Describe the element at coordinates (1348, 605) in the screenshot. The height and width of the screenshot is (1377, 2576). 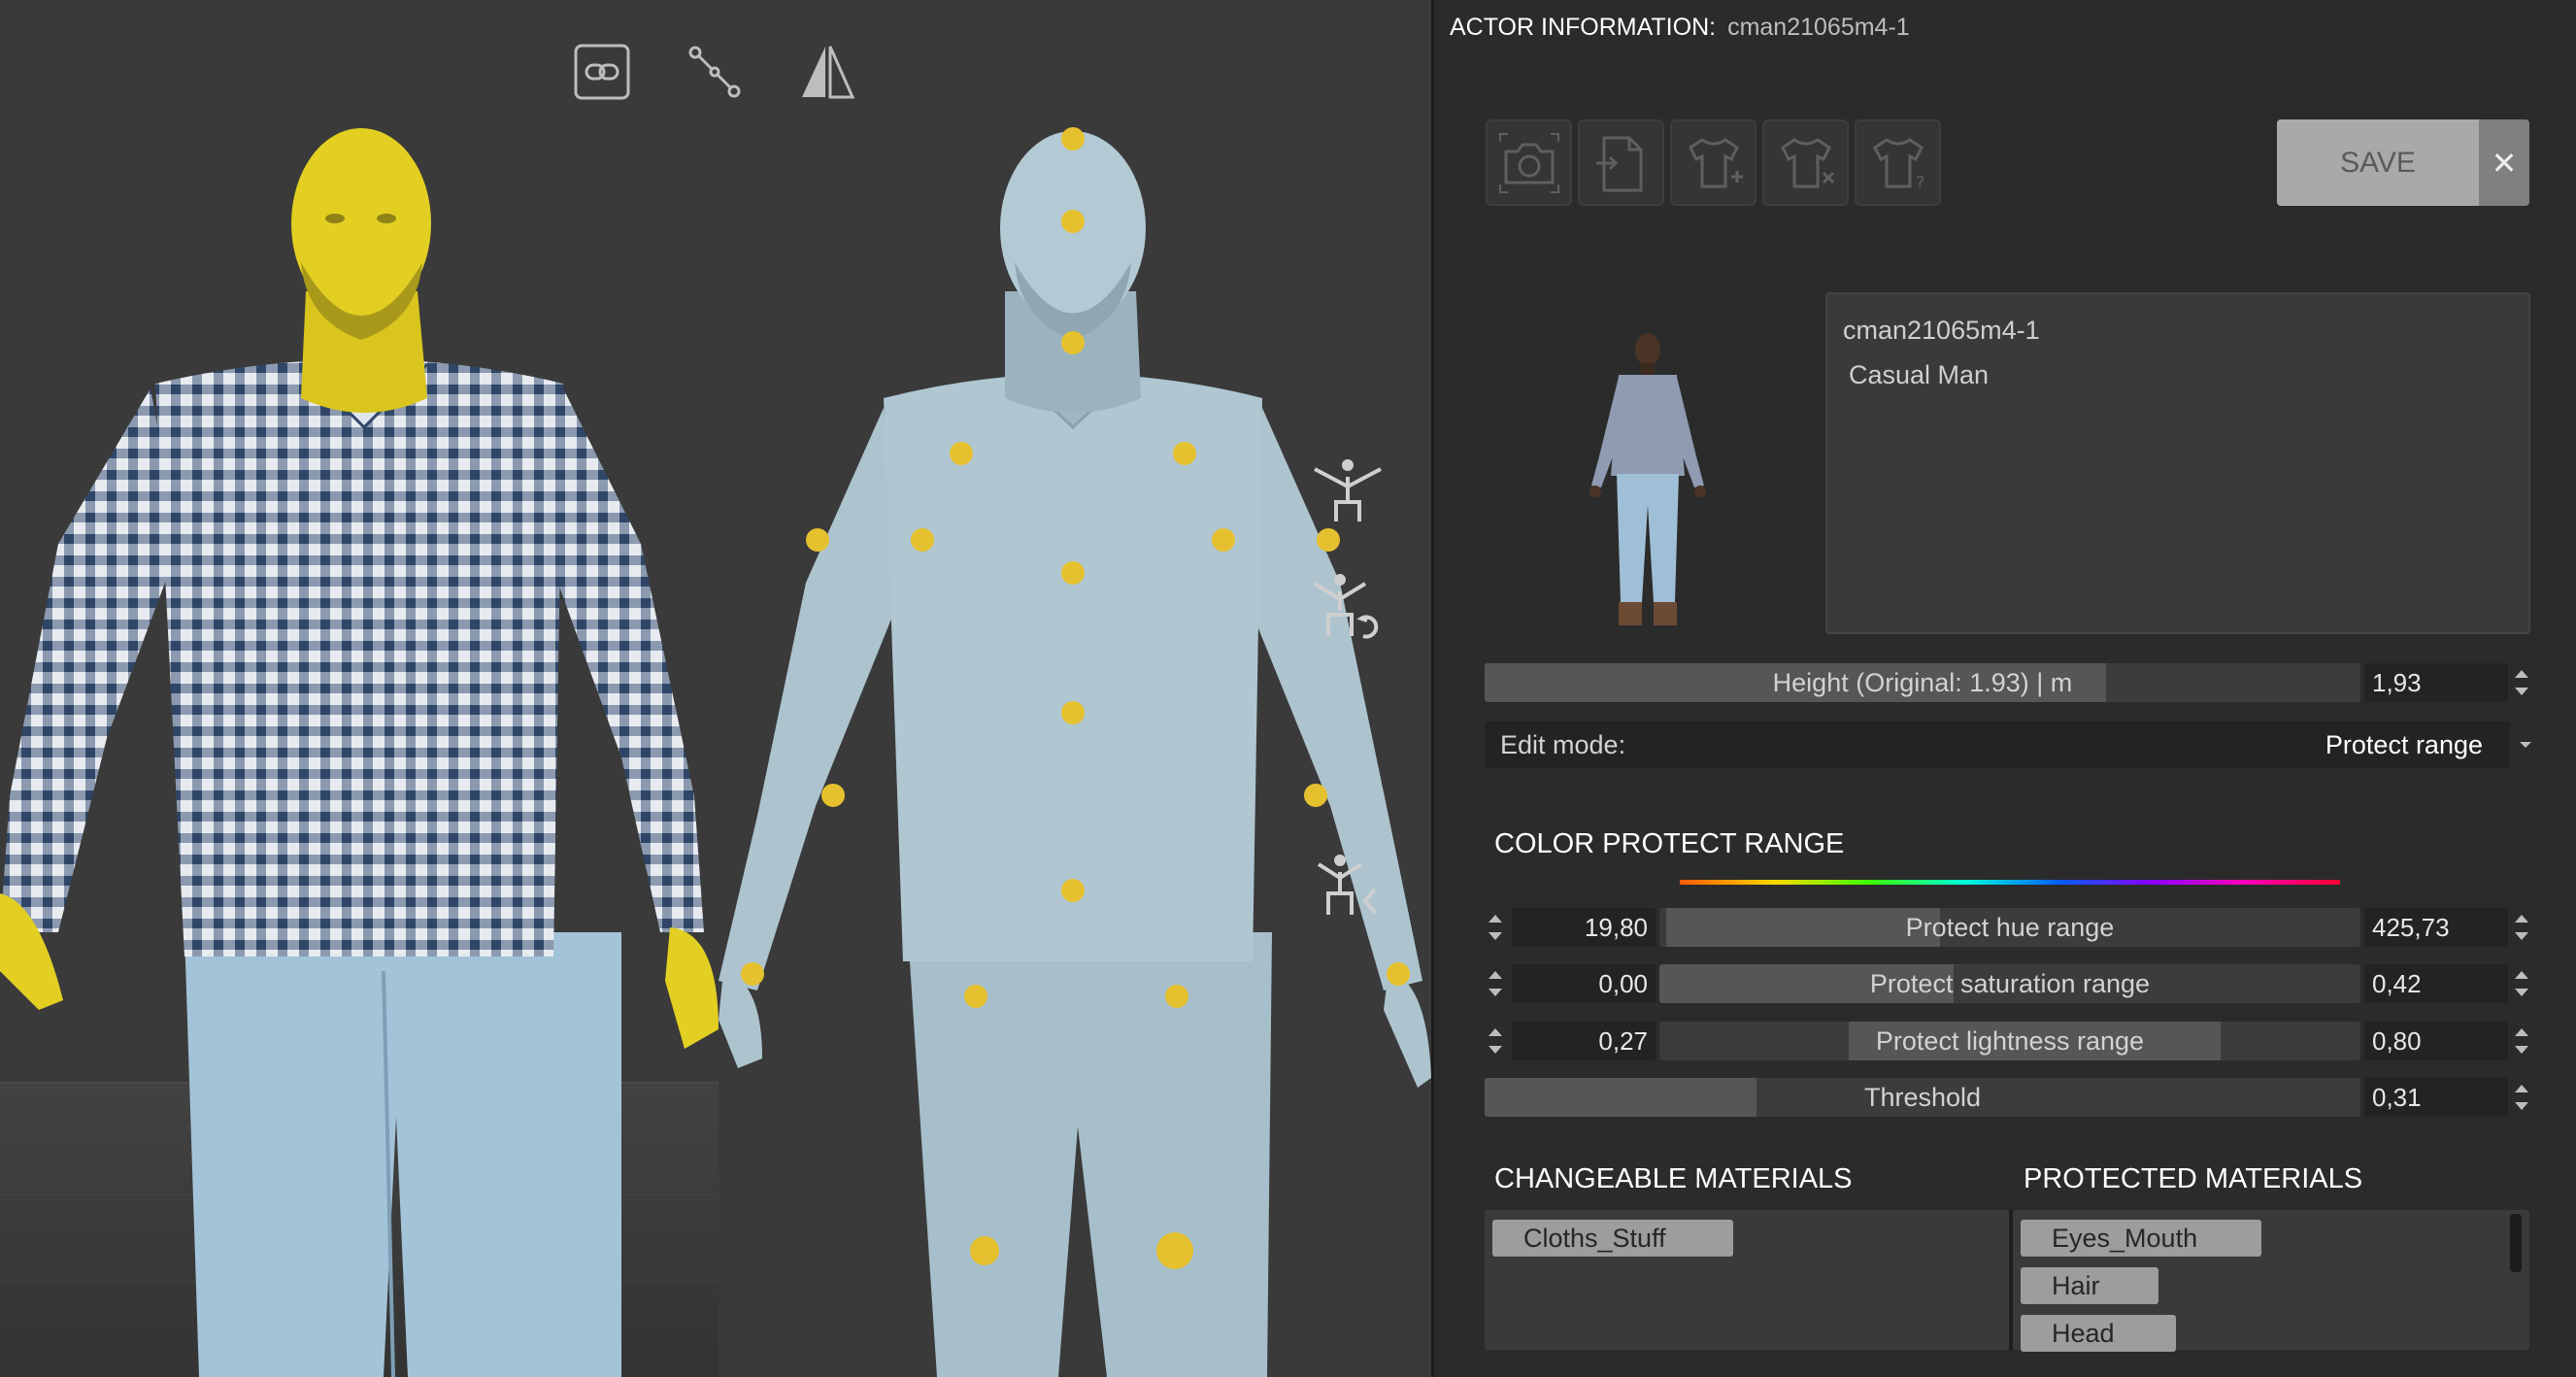
I see `reset-pose-icon` at that location.